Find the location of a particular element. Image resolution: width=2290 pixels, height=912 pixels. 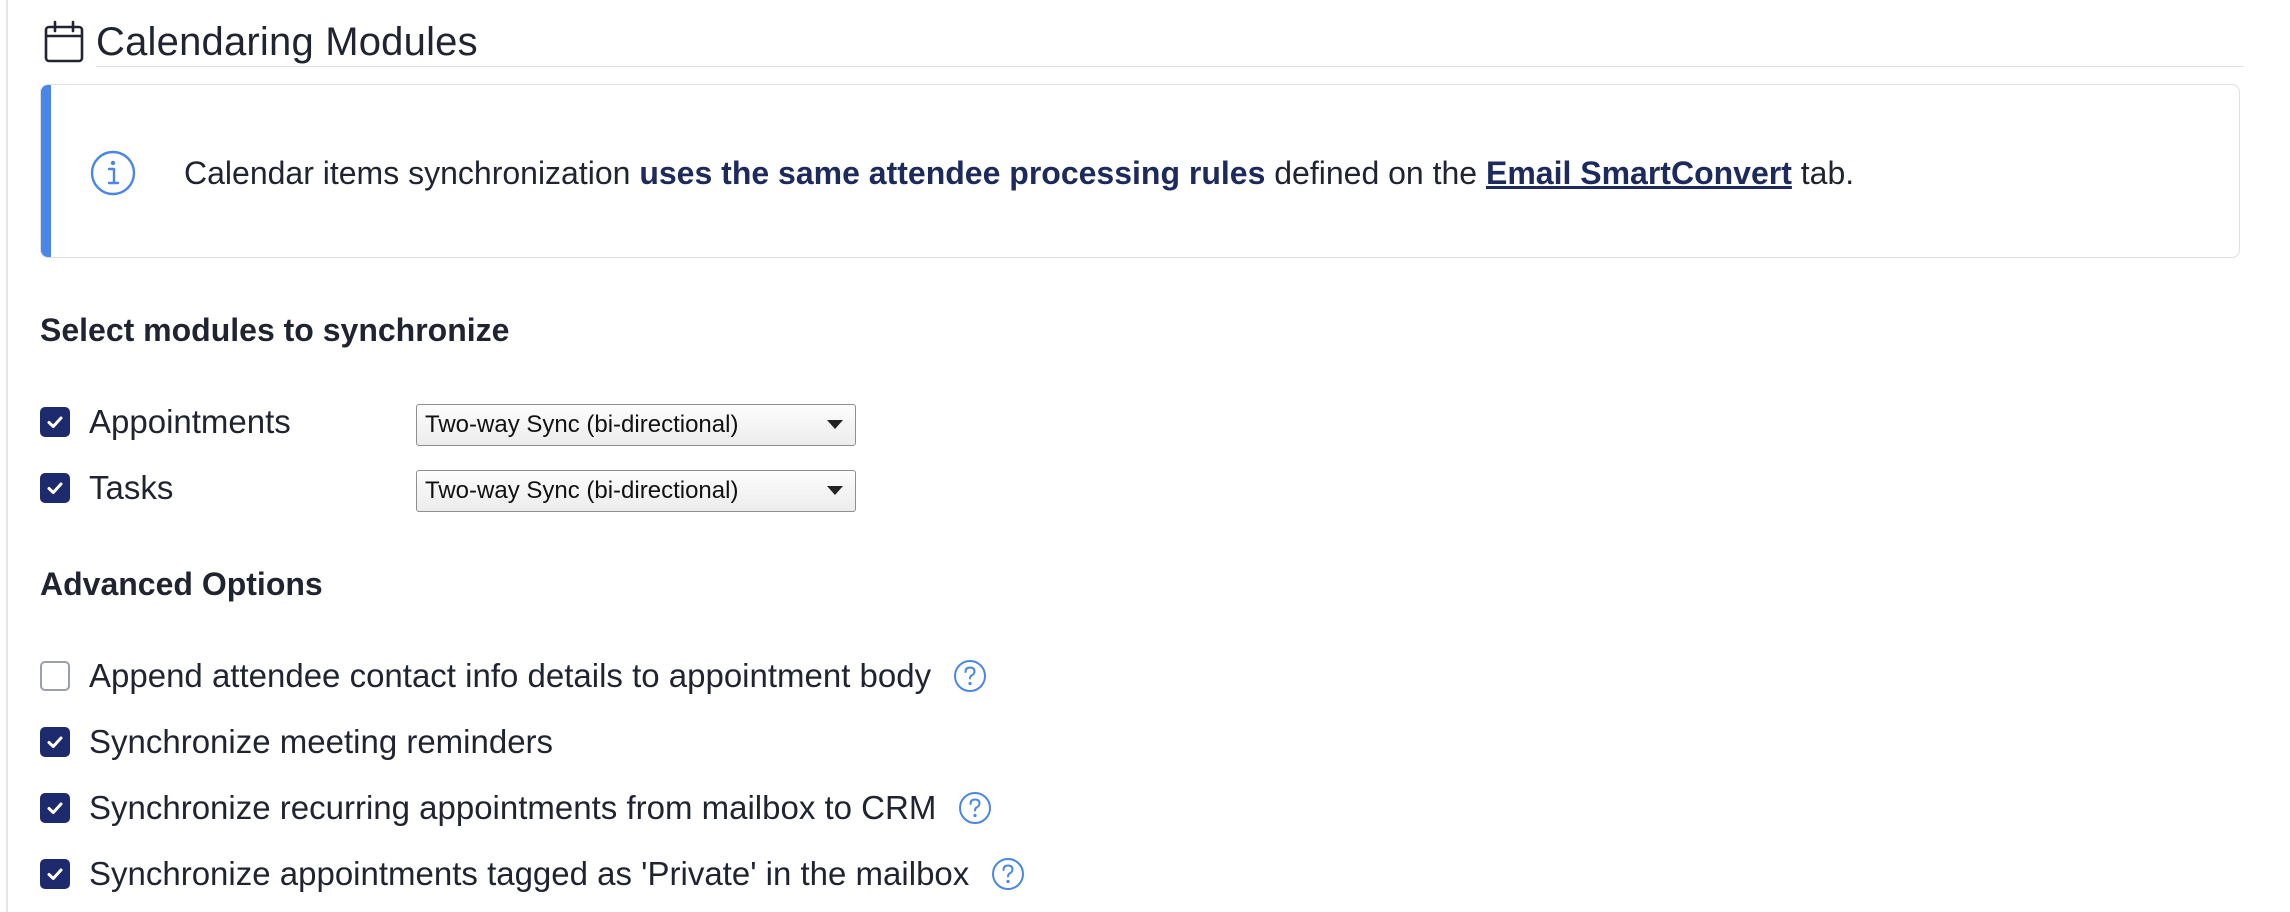

recurring-appointments-checkbox is located at coordinates (55, 808).